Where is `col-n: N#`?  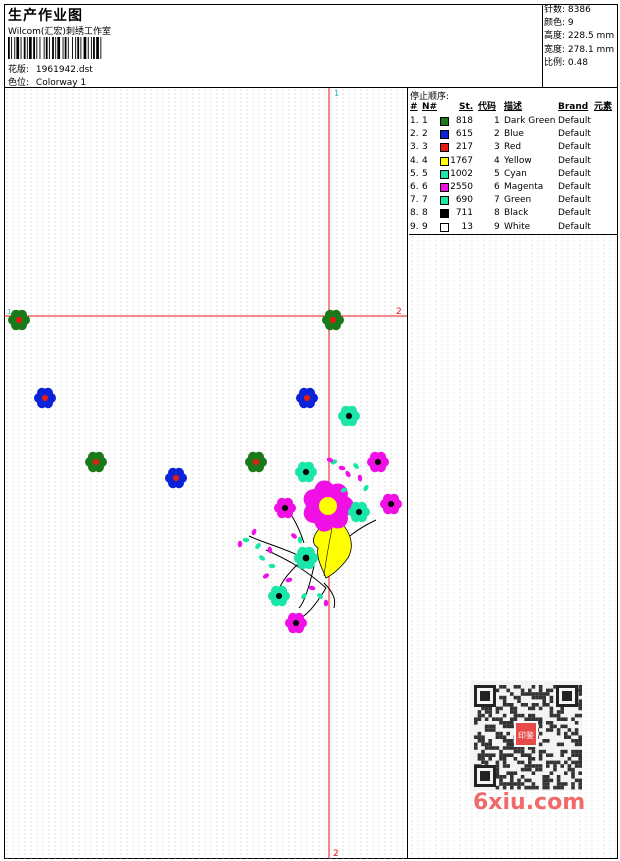
col-n: N# is located at coordinates (430, 107).